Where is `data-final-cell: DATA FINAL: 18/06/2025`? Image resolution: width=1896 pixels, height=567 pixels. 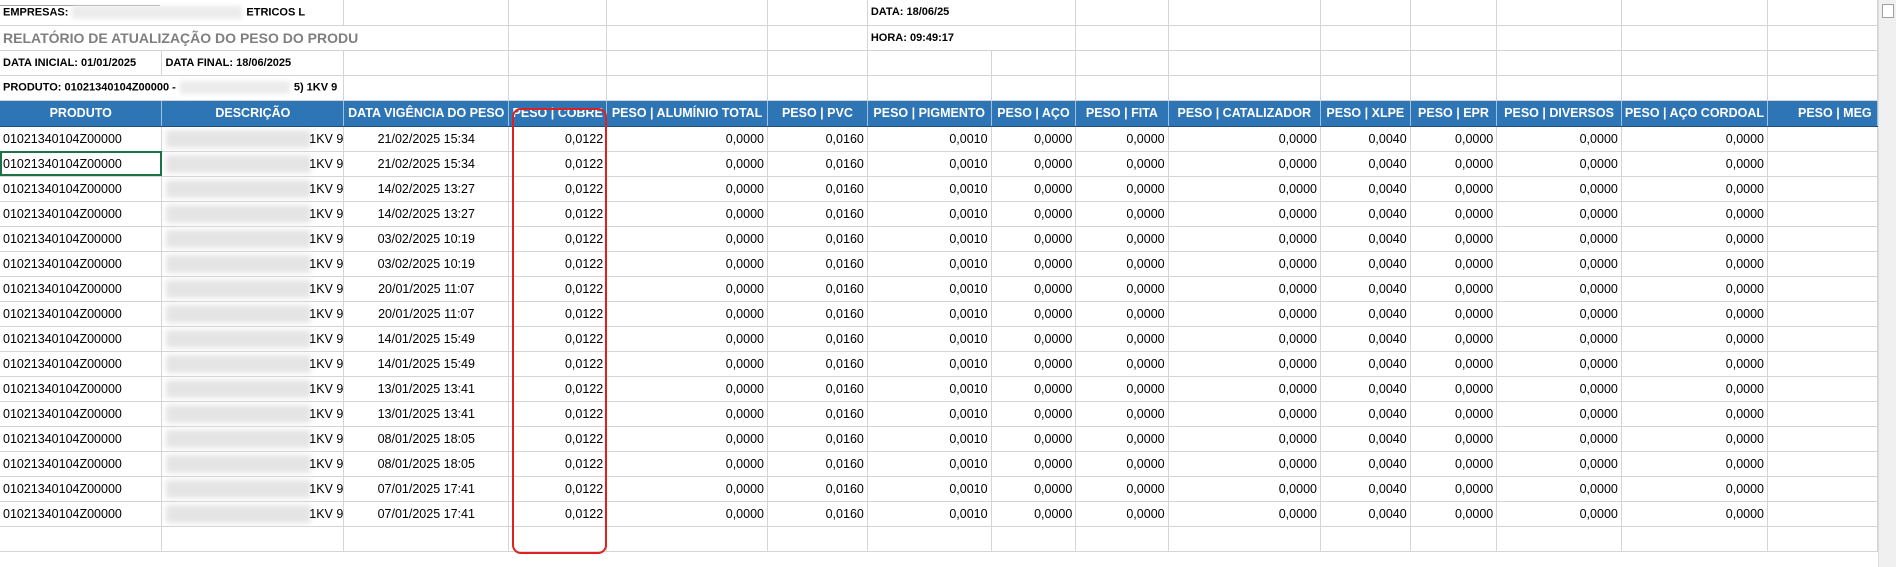
data-final-cell: DATA FINAL: 18/06/2025 is located at coordinates (253, 63).